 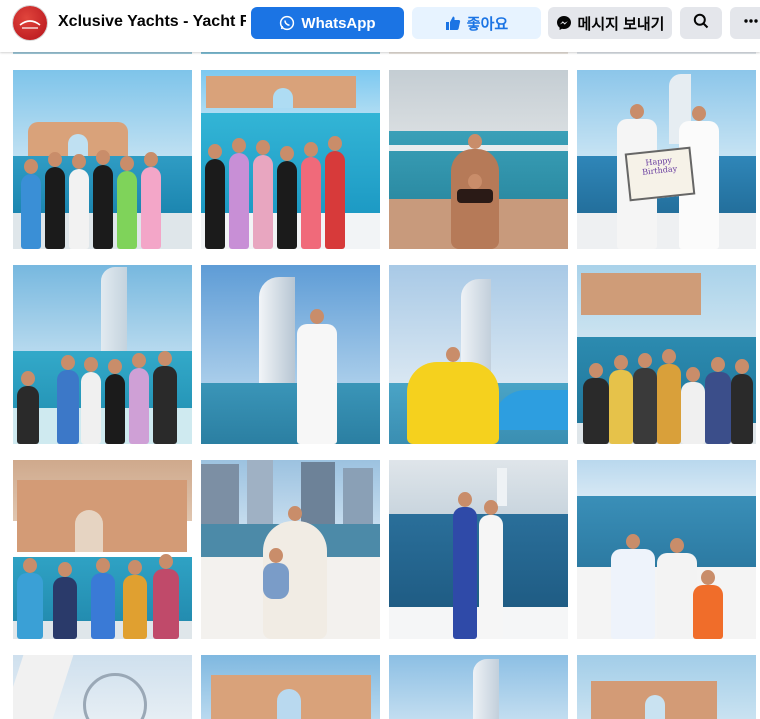 What do you see at coordinates (659, 166) in the screenshot?
I see `birthday-sign-text: Happy Birthday` at bounding box center [659, 166].